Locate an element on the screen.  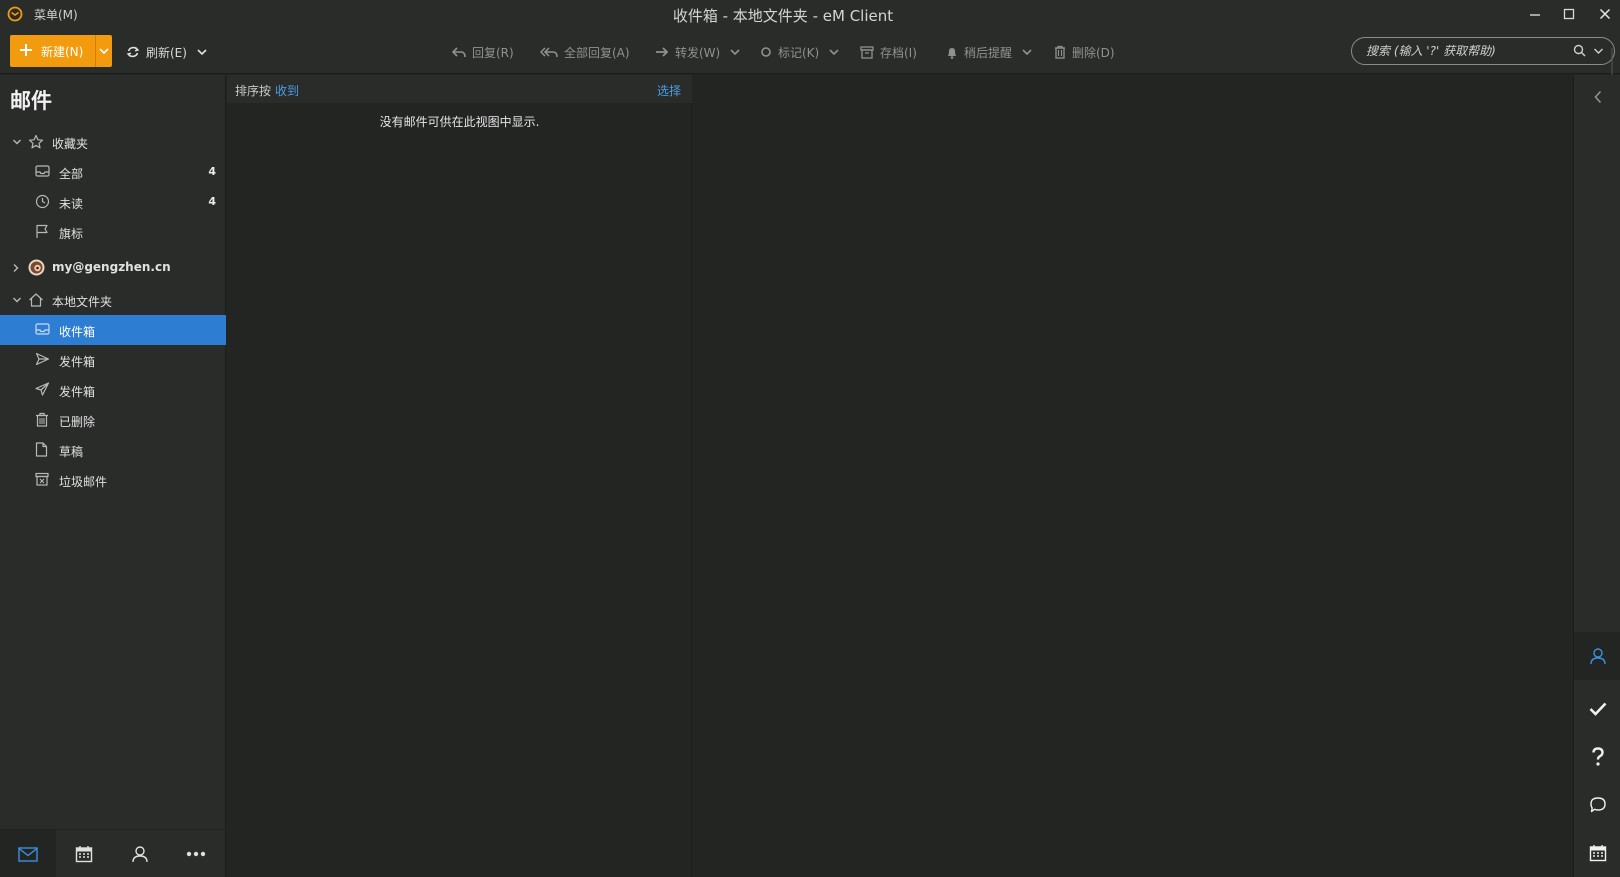
forward-dropdown-chevron-icon is located at coordinates (735, 52).